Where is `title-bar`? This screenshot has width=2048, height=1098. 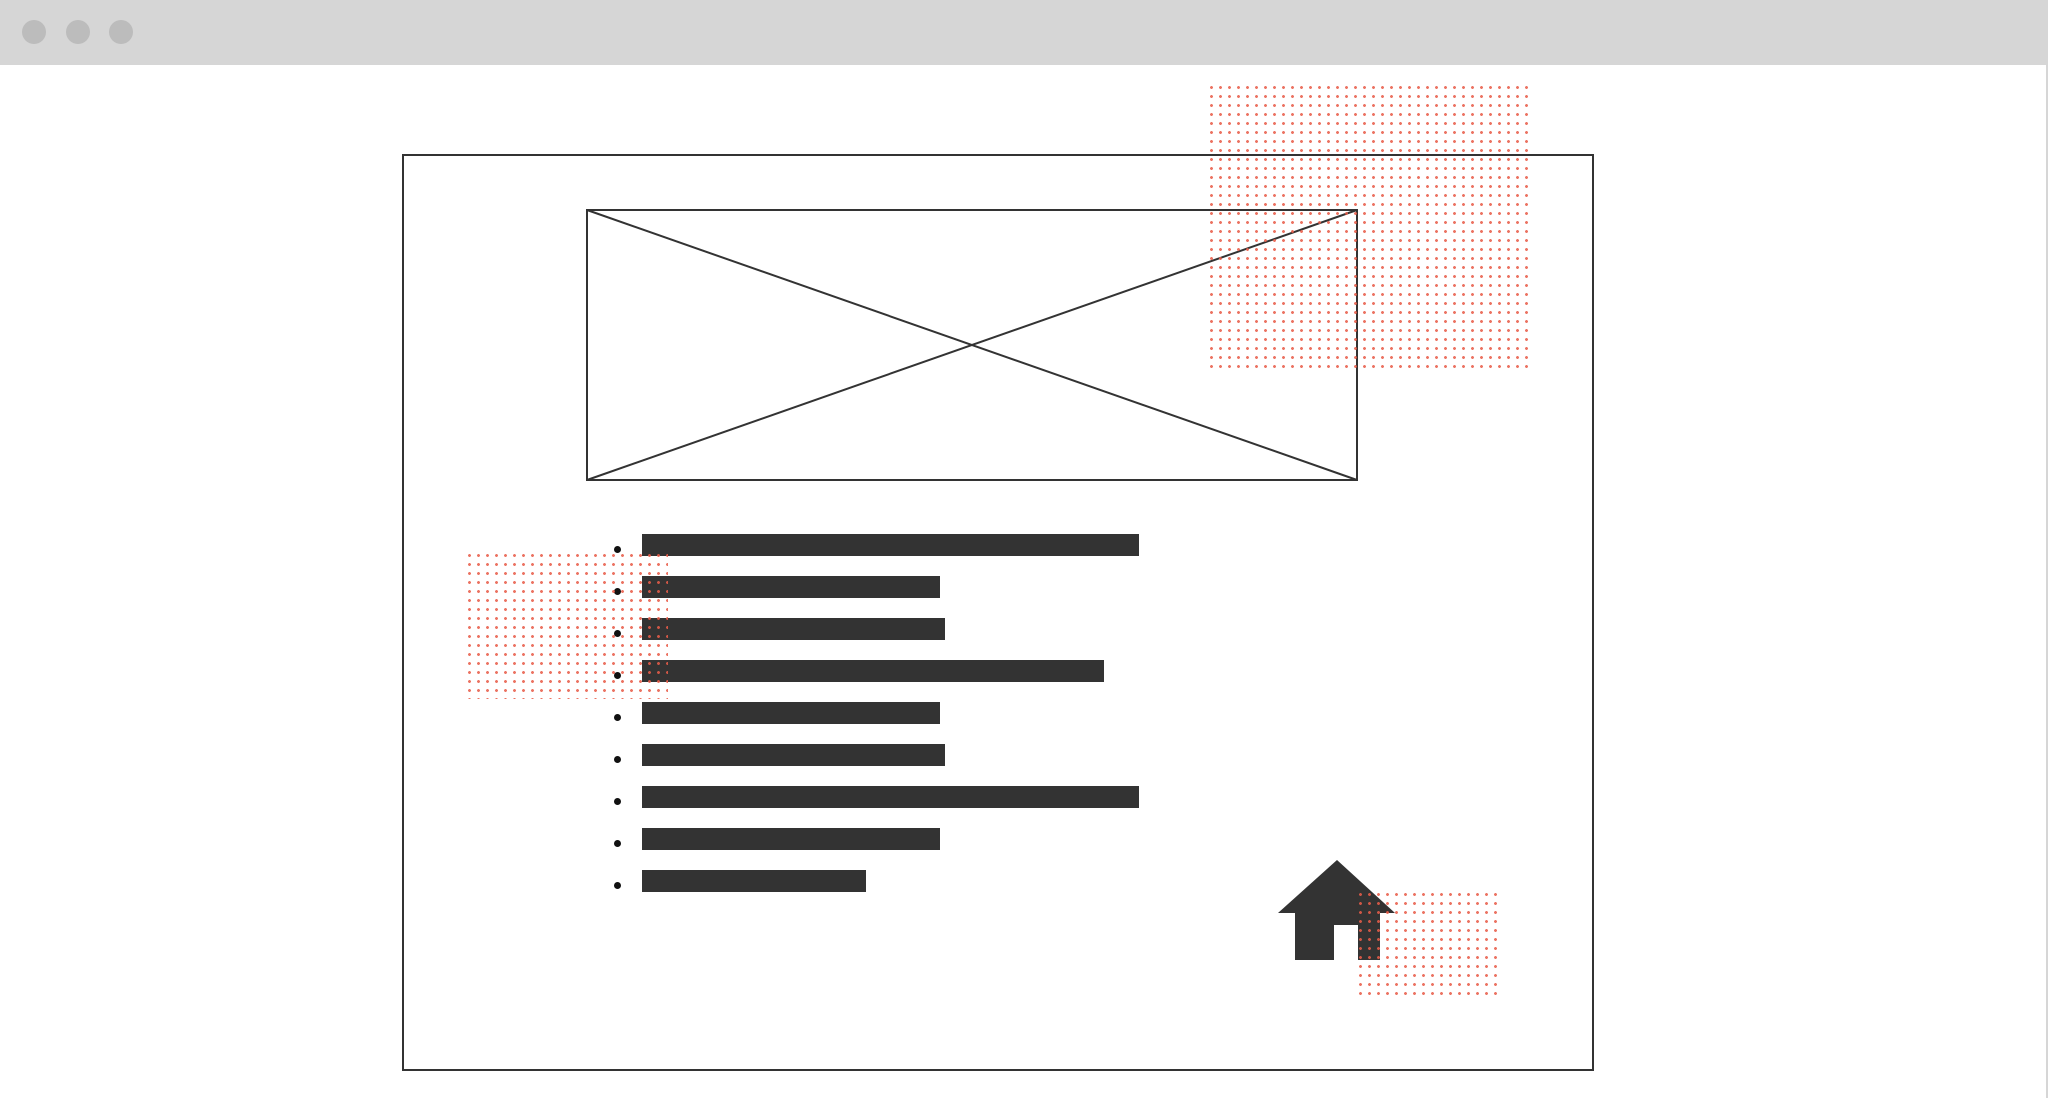 title-bar is located at coordinates (1024, 32).